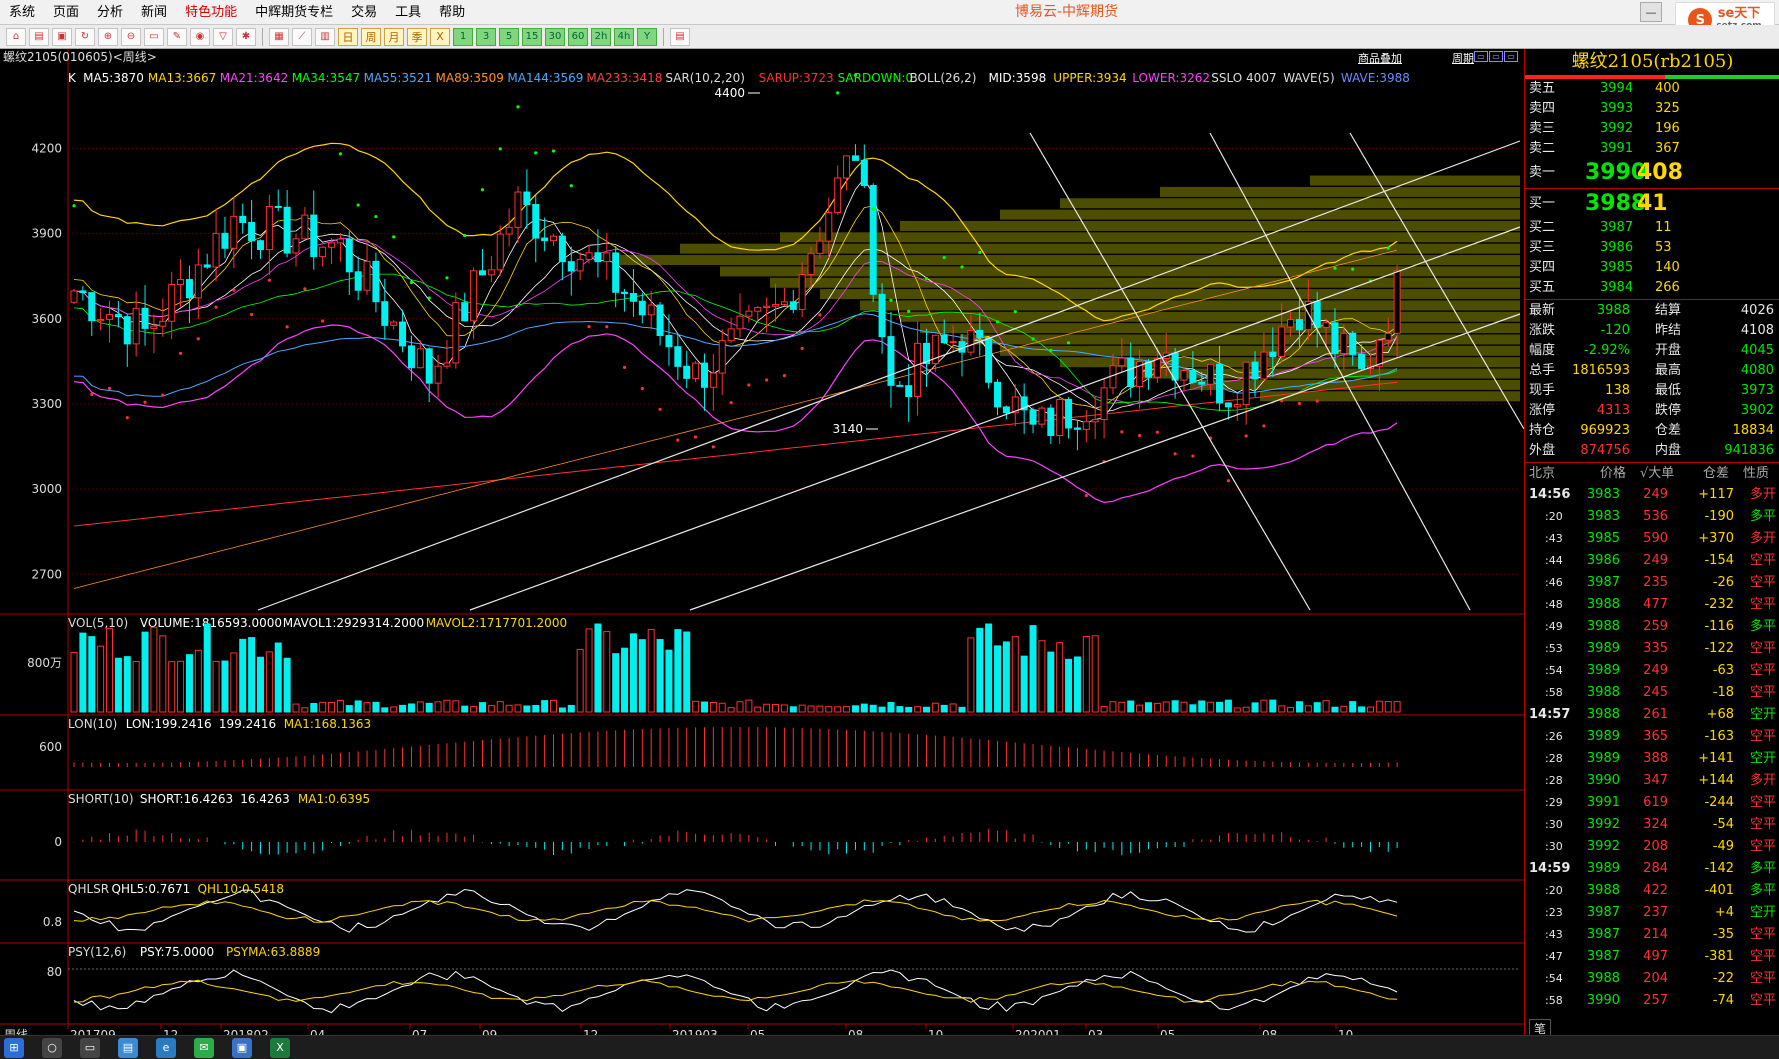  Describe the element at coordinates (85, 36) in the screenshot. I see `refresh-icon: ↻` at that location.